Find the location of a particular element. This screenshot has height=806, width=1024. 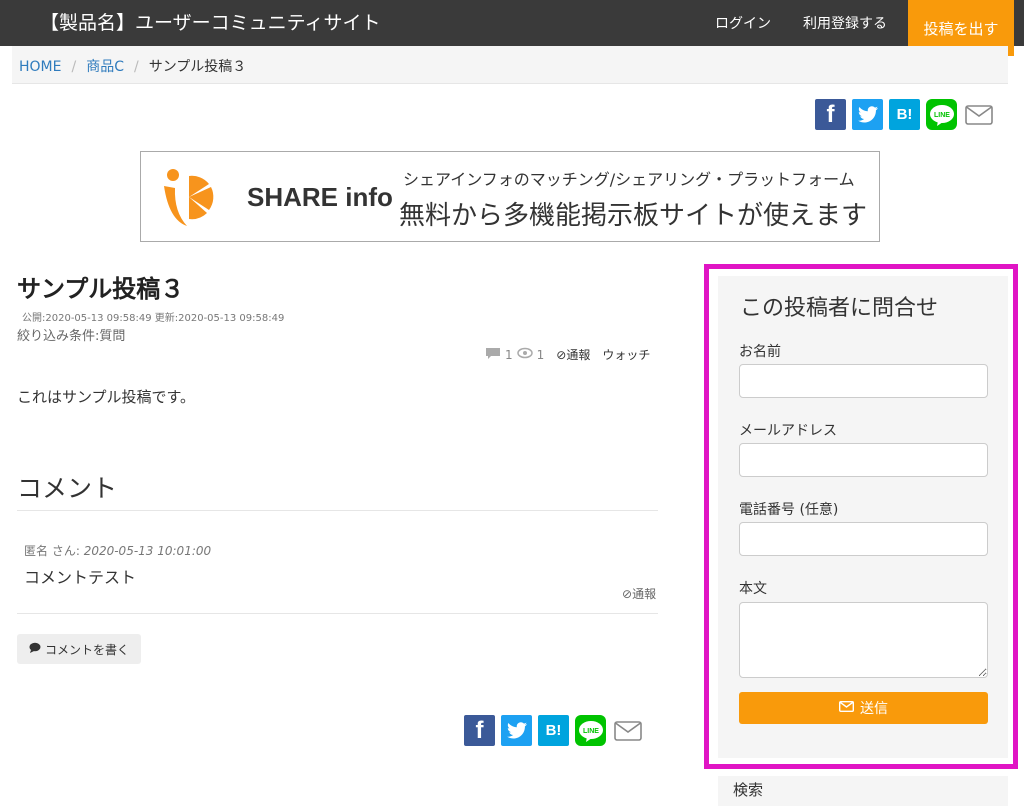

comment-time: 2020-05-13 10:01:00 is located at coordinates (147, 551).